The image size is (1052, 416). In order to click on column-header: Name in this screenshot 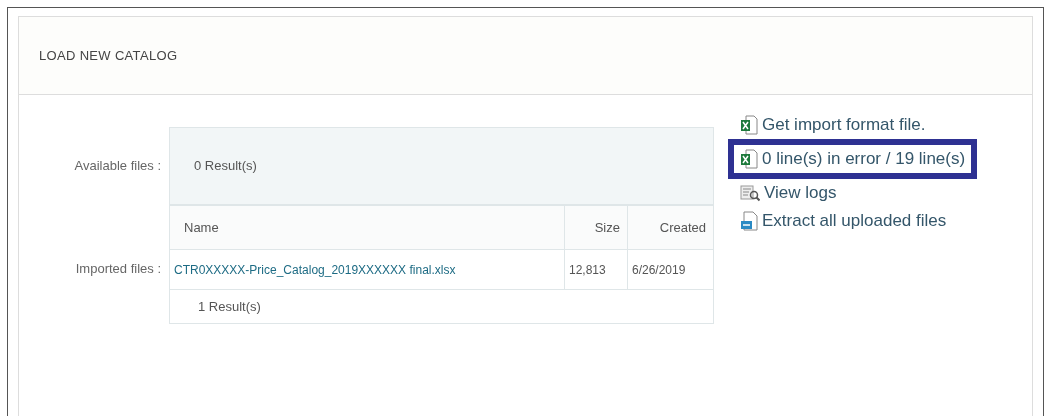, I will do `click(367, 227)`.